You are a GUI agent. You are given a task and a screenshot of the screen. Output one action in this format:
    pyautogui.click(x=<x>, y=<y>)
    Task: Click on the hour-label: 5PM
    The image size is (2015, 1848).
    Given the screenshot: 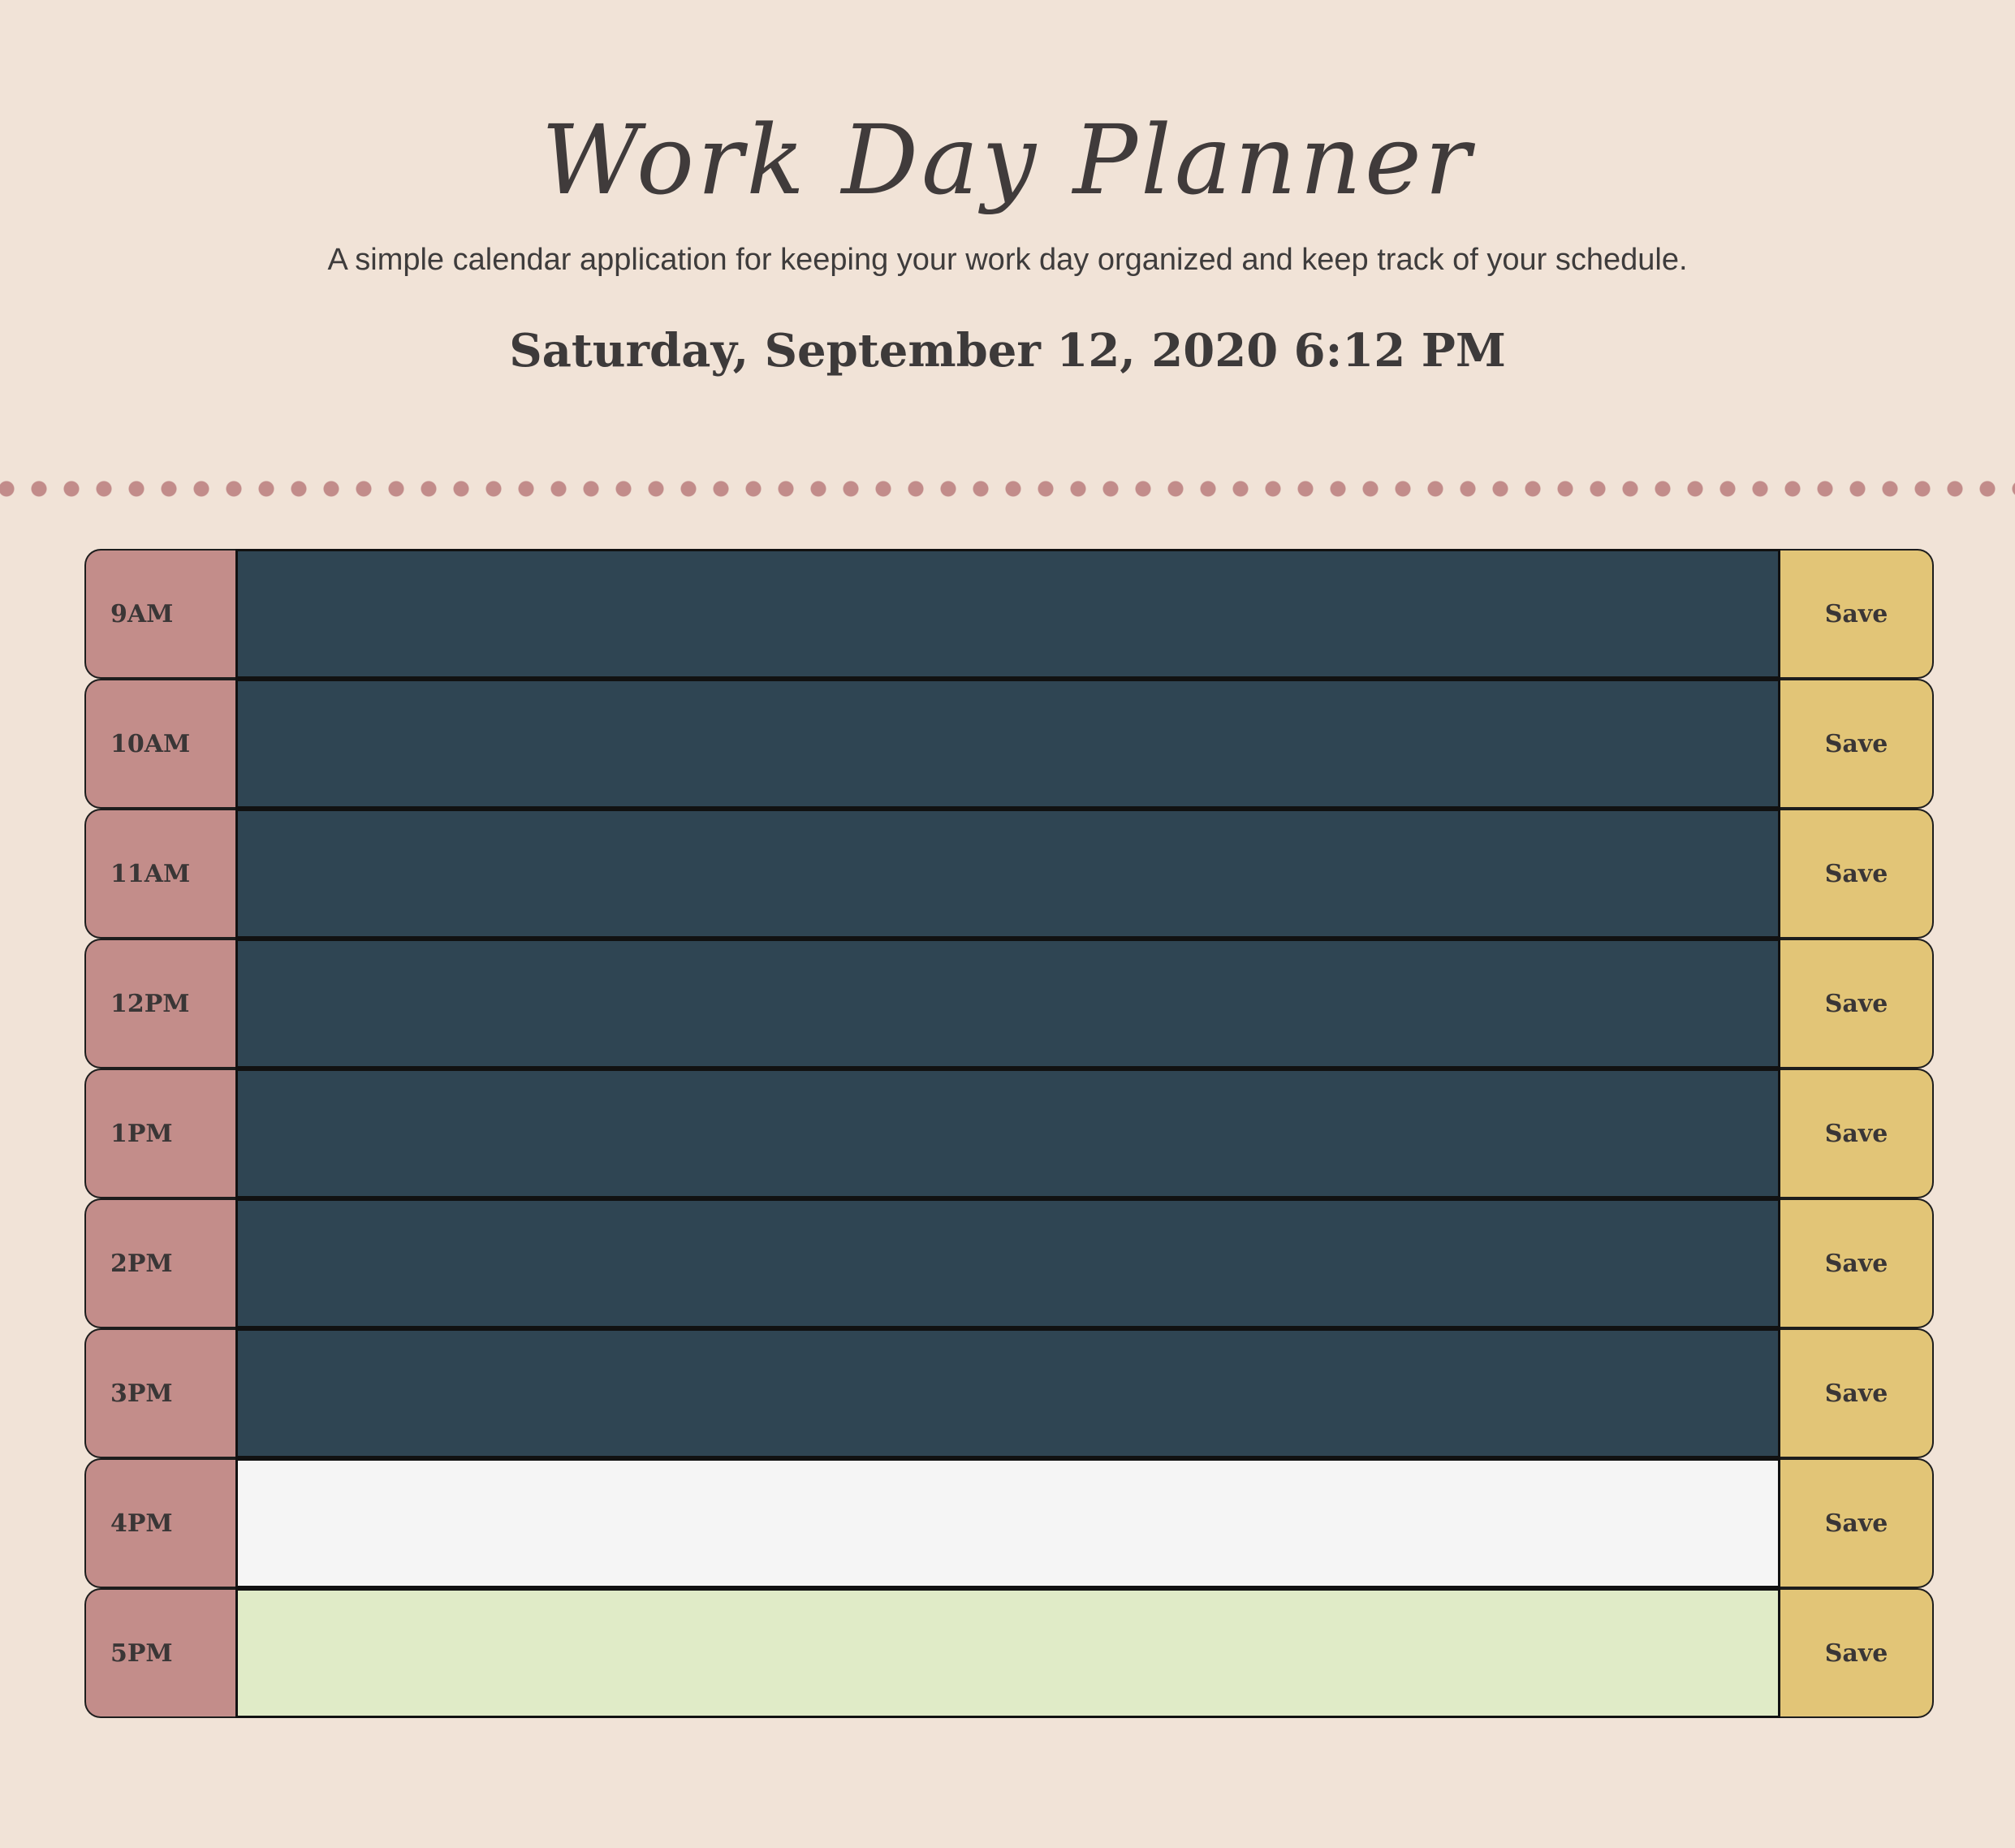 What is the action you would take?
    pyautogui.click(x=159, y=1653)
    